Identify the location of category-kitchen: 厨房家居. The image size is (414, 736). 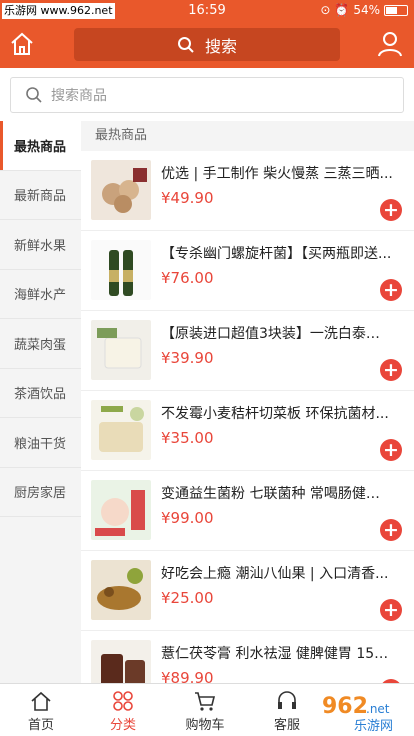
(40, 492).